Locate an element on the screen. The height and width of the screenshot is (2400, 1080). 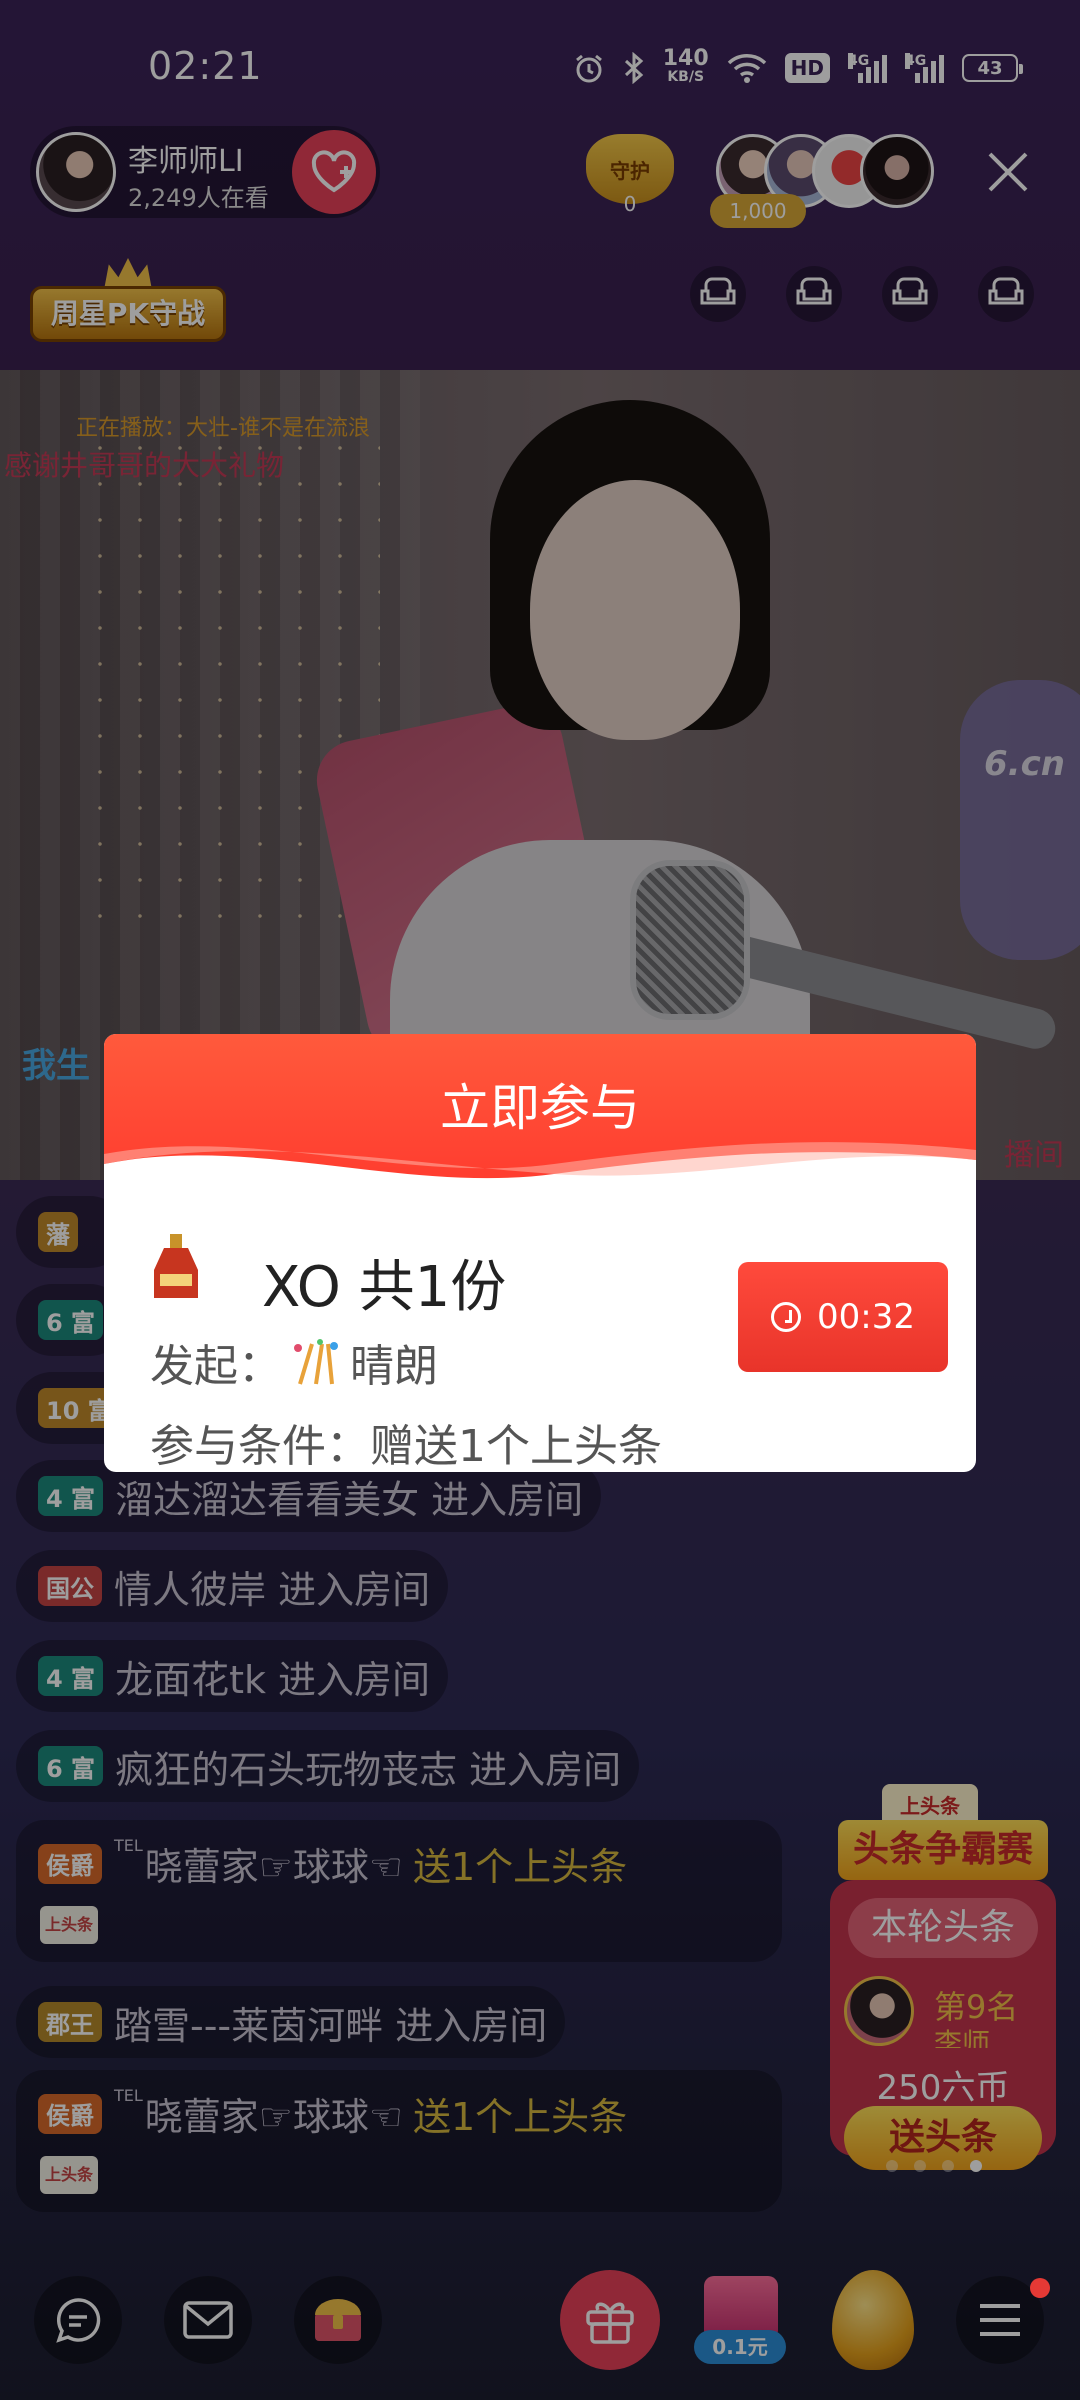
close-icon is located at coordinates (903, 1185).